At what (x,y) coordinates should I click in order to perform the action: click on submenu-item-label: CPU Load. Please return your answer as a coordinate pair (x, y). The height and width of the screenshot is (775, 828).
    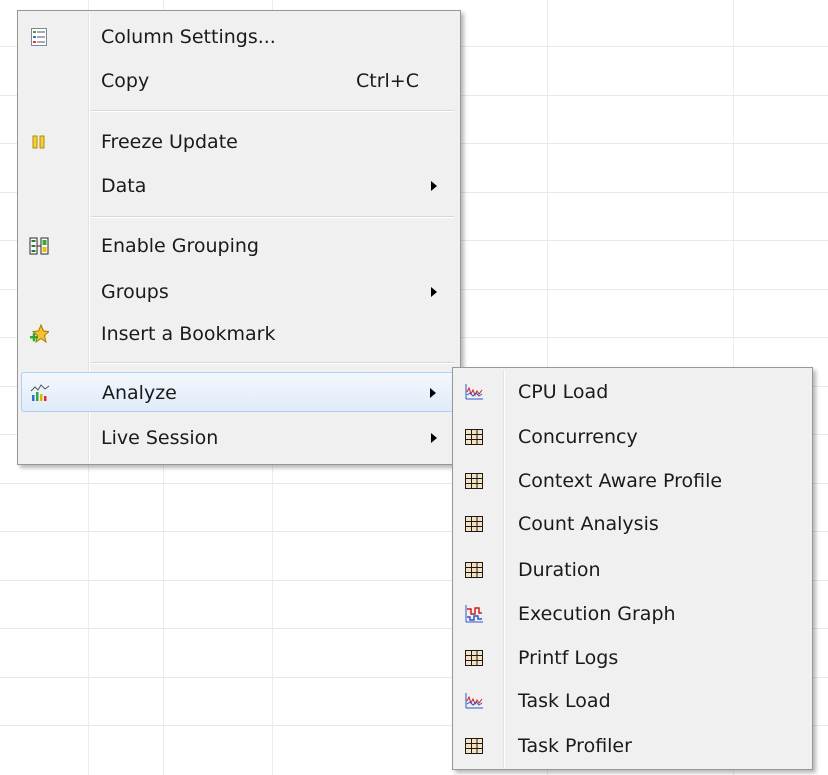
    Looking at the image, I should click on (563, 392).